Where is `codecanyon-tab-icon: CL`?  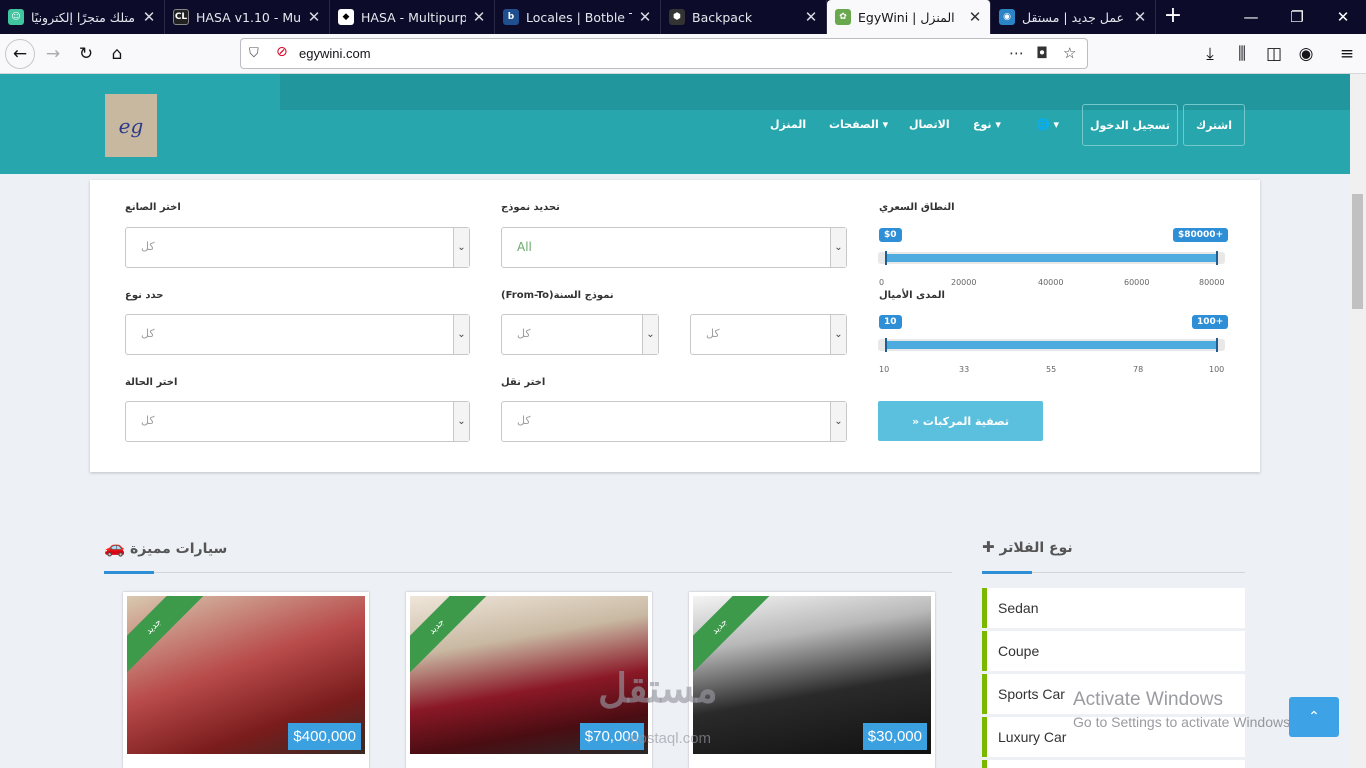
codecanyon-tab-icon: CL is located at coordinates (181, 17).